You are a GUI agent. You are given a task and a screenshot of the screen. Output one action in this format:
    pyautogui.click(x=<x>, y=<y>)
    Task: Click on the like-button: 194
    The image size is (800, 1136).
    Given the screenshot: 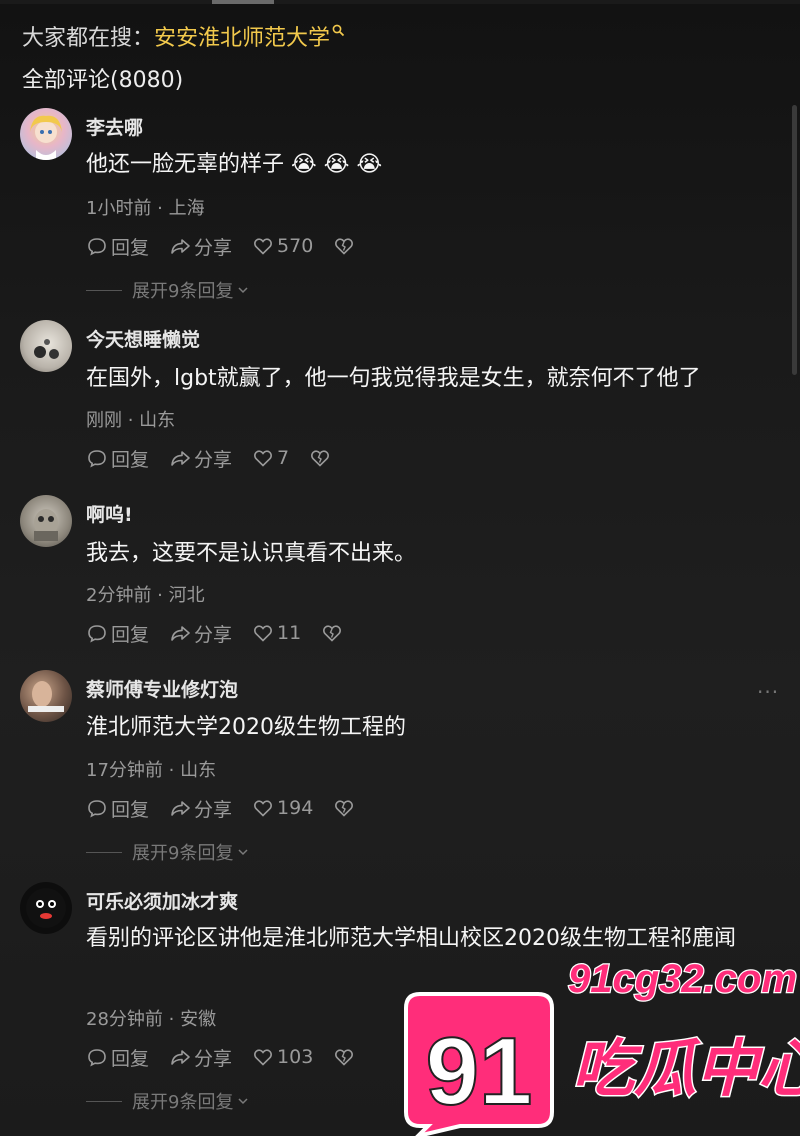 What is the action you would take?
    pyautogui.click(x=282, y=808)
    